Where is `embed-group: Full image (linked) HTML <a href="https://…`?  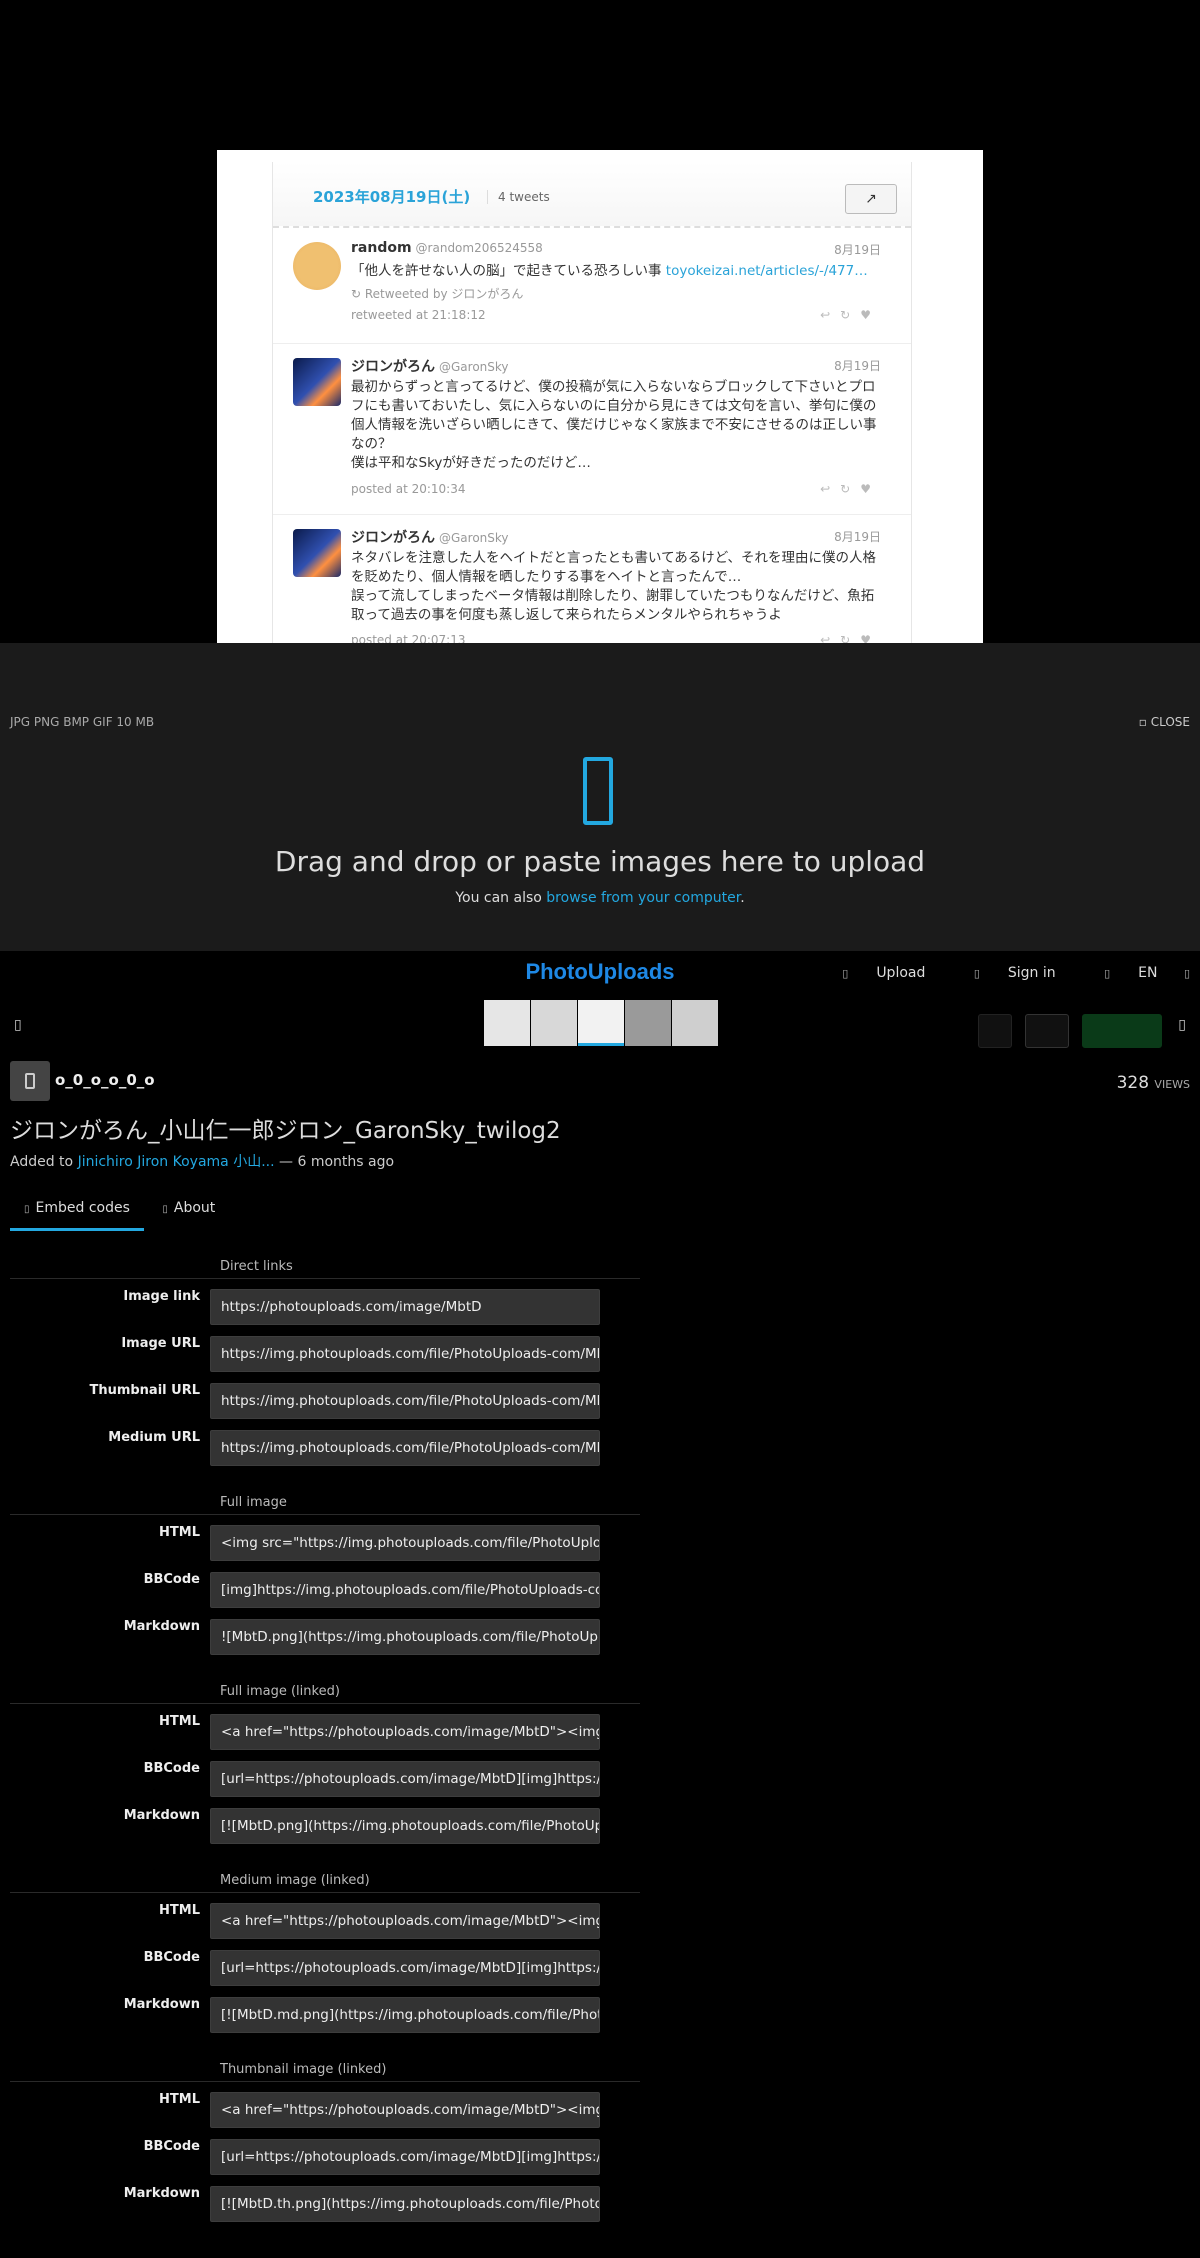
embed-group: Full image (linked) HTML <a href="https://… is located at coordinates (320, 1760).